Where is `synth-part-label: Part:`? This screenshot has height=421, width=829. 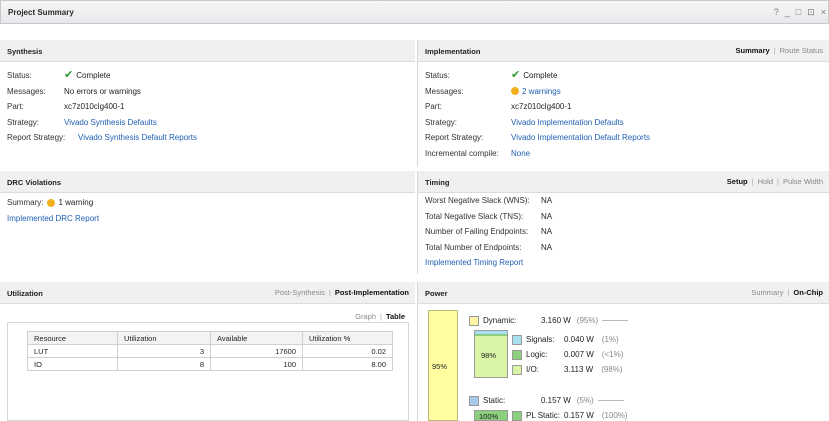
synth-part-label: Part: is located at coordinates (15, 107).